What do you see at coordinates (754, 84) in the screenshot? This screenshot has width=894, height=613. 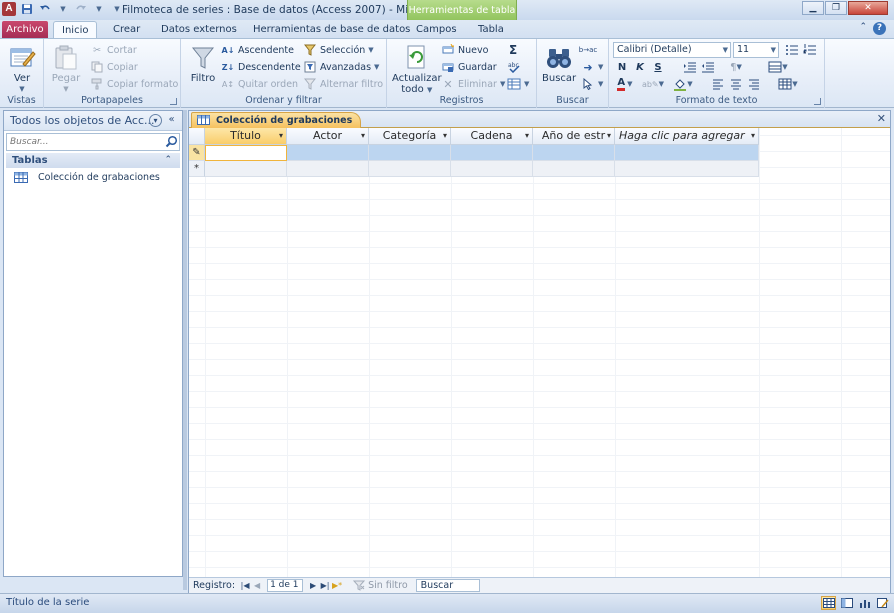 I see `align-right-icon` at bounding box center [754, 84].